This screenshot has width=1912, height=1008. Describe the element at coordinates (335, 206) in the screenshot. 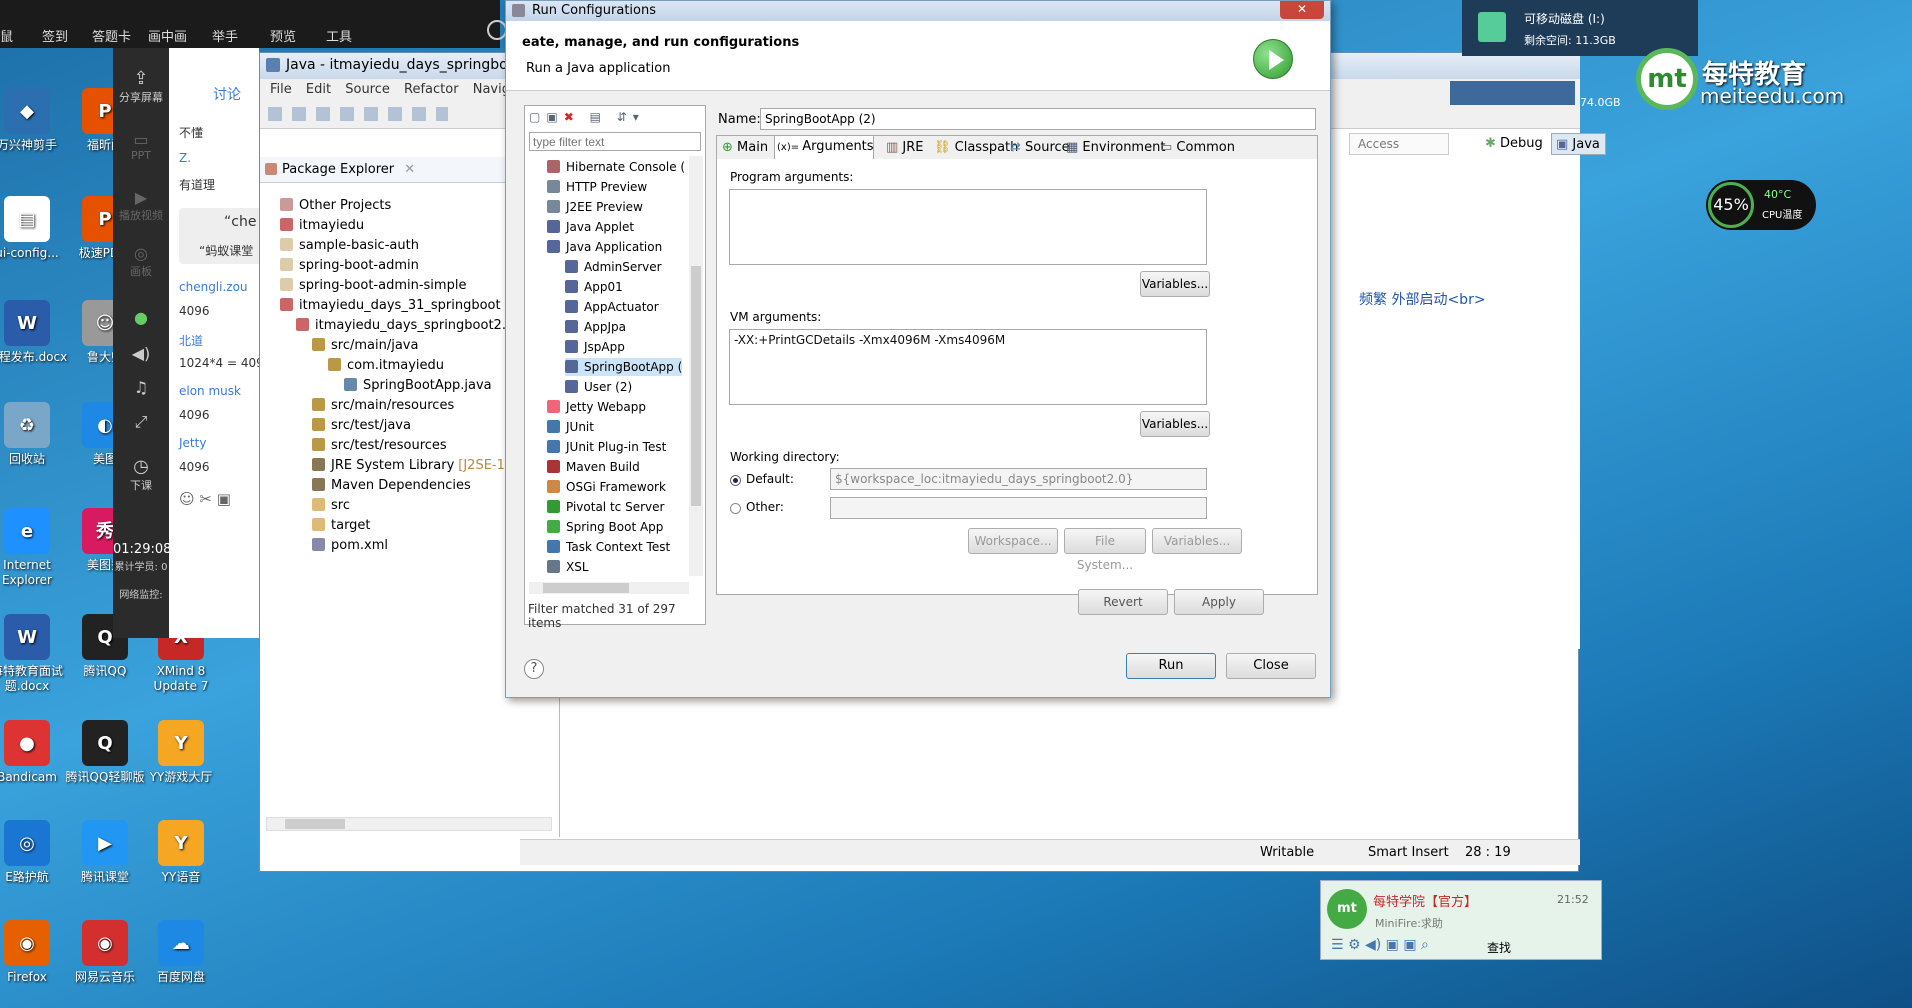

I see `tree-item: Other Projects` at that location.